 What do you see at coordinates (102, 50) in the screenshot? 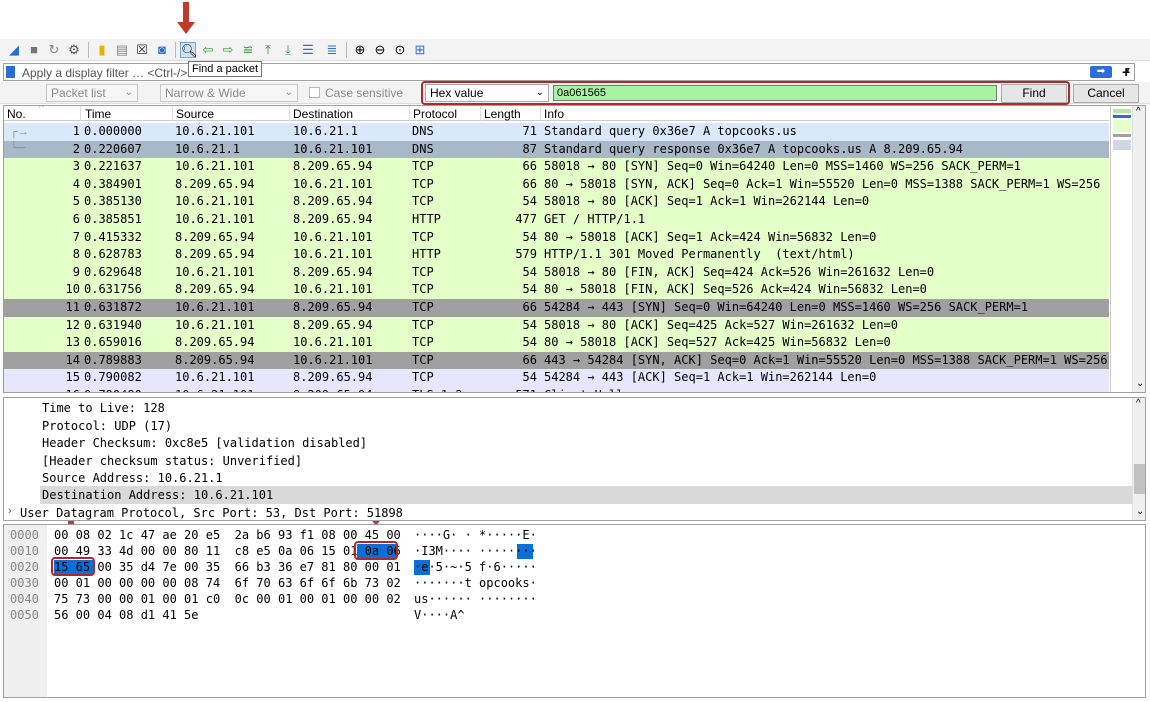
I see `open-icon: ▮` at bounding box center [102, 50].